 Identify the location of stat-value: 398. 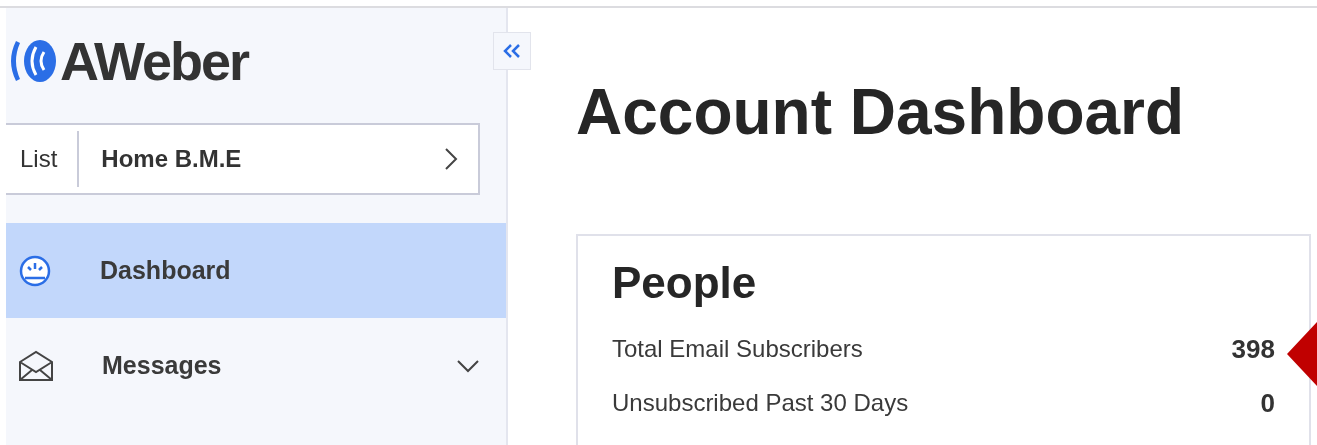
(1253, 349).